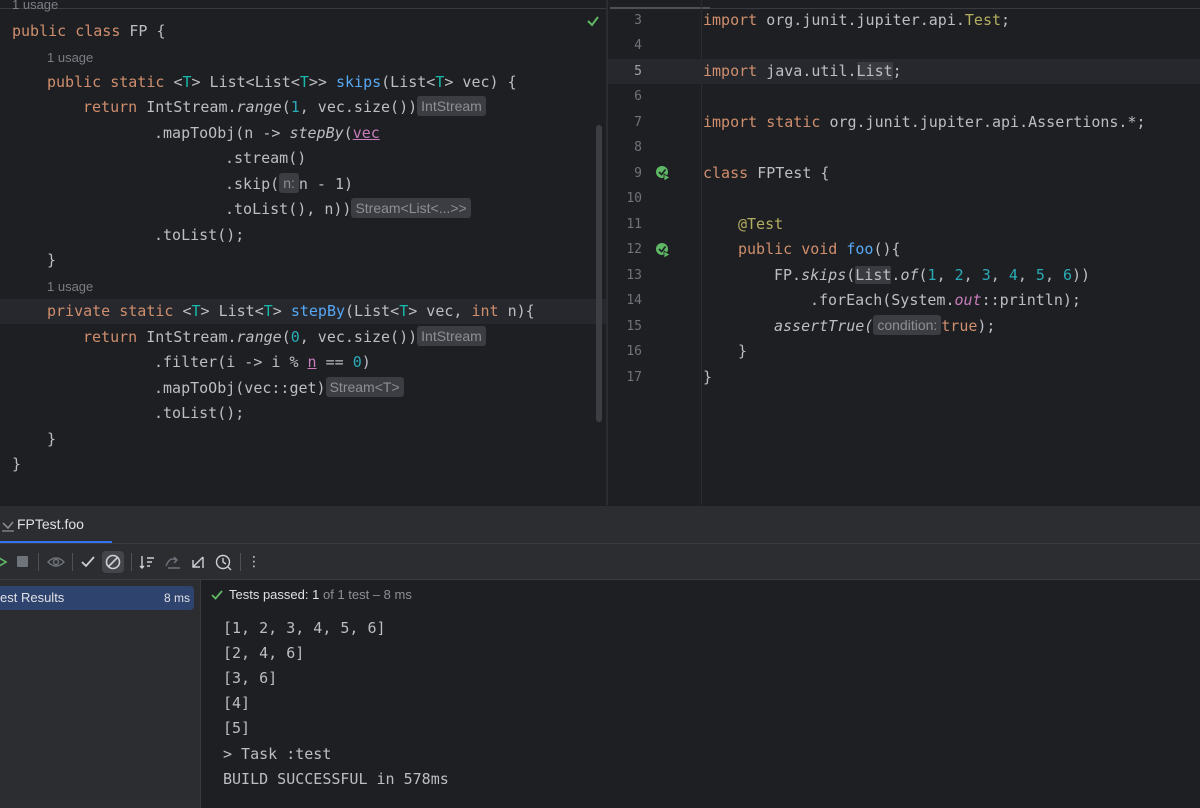 Image resolution: width=1200 pixels, height=808 pixels. Describe the element at coordinates (634, 224) in the screenshot. I see `line-number: 11` at that location.